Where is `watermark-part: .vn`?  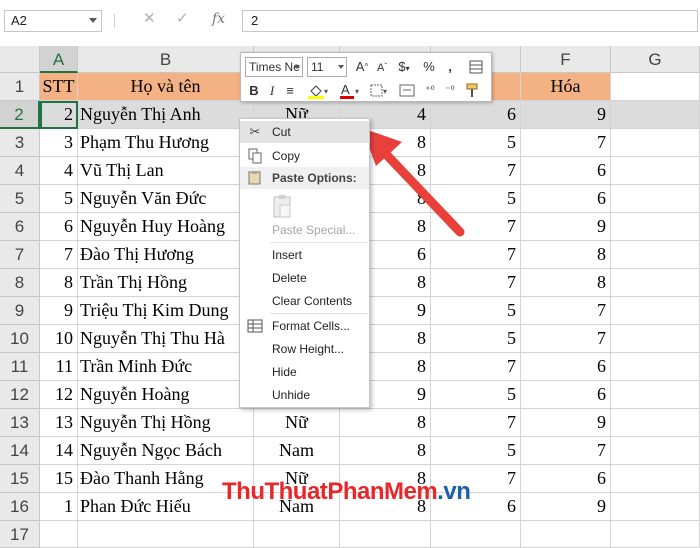
watermark-part: .vn is located at coordinates (454, 491).